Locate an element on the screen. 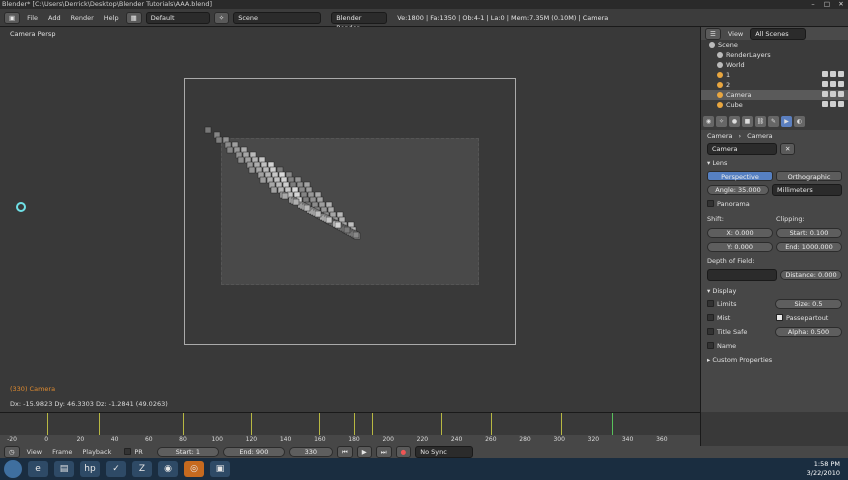 The image size is (848, 480). jump-end-icon: ⏭ is located at coordinates (383, 452).